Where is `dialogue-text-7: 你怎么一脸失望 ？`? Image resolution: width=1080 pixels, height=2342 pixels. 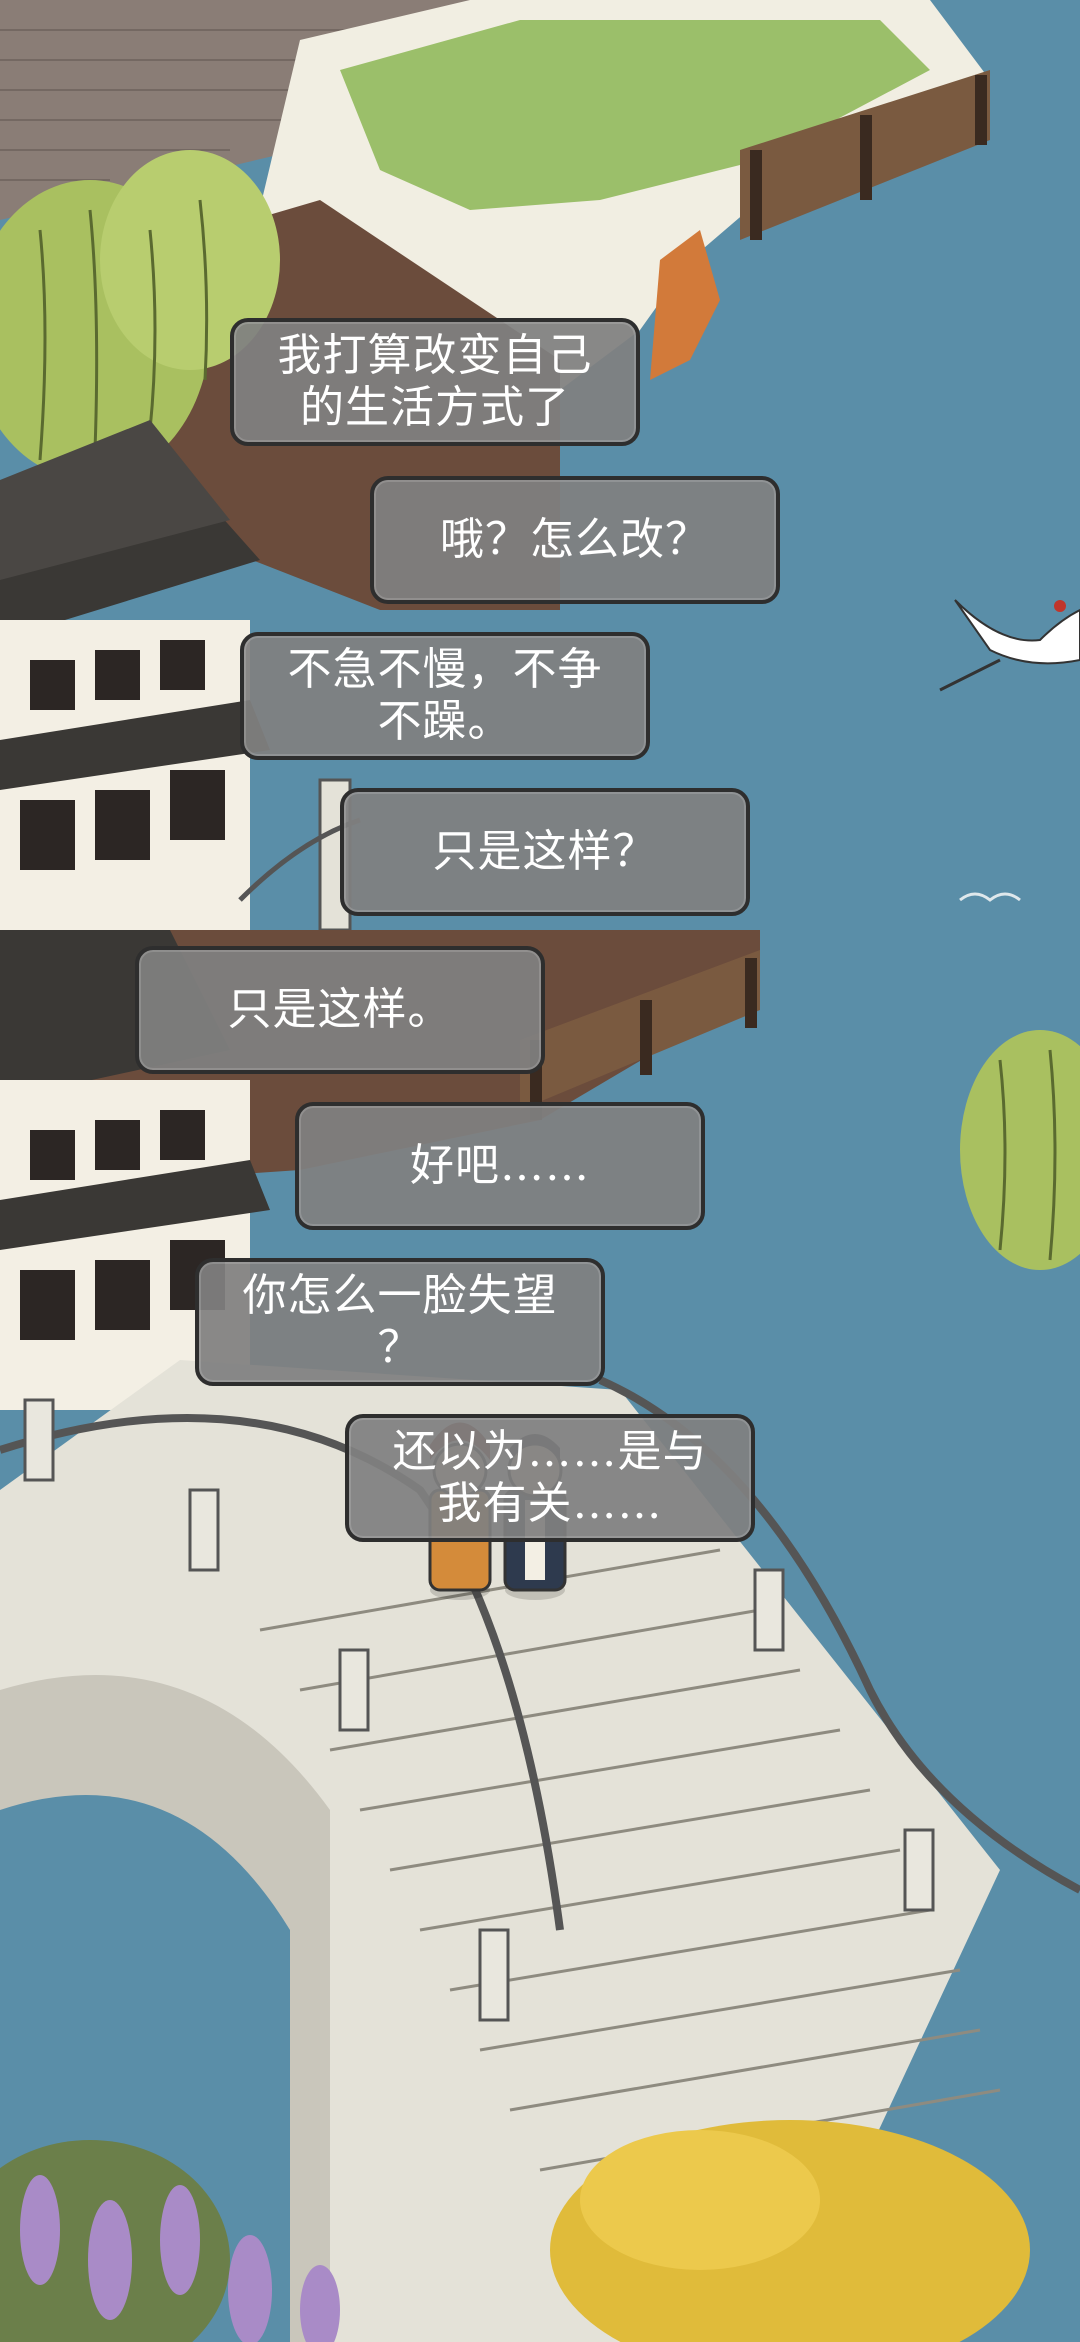
dialogue-text-7: 你怎么一脸失望 ？ is located at coordinates (400, 1321).